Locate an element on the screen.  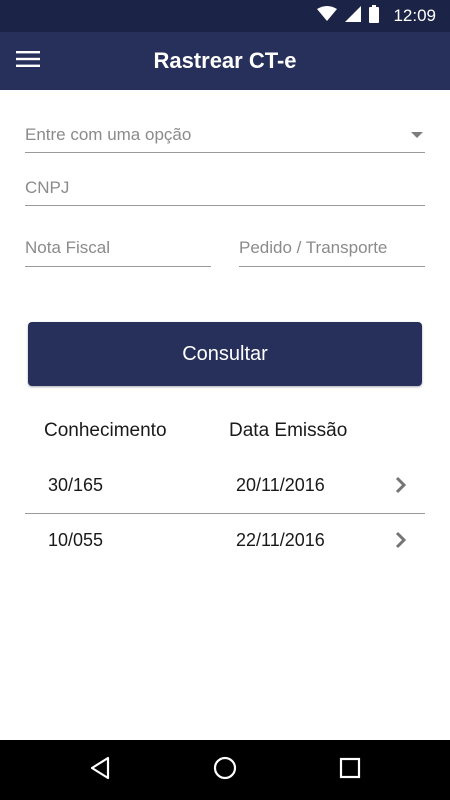
app-bar: Rastrear CT-e is located at coordinates (225, 61).